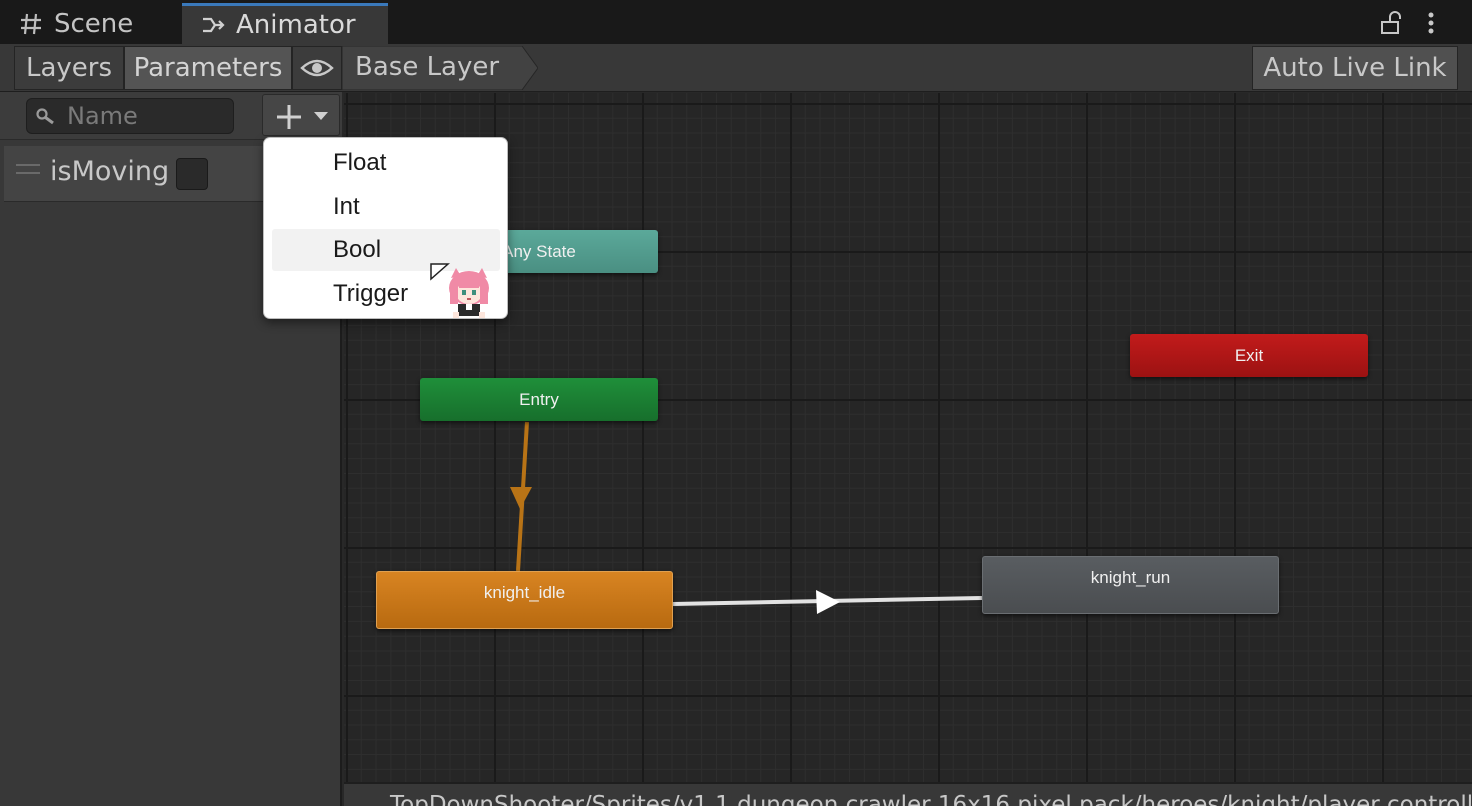 The image size is (1472, 806). I want to click on breadcrumb-base-layer: Base Layer, so click(427, 67).